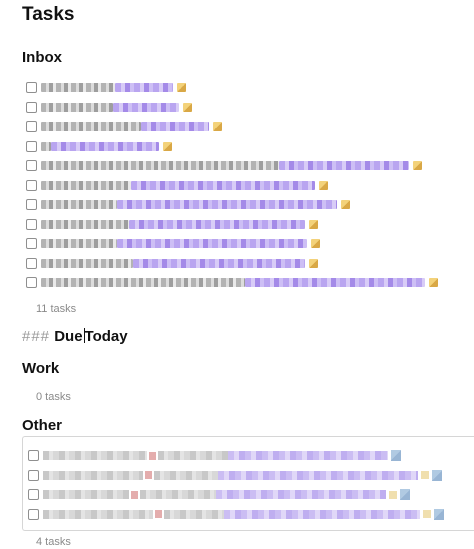 The height and width of the screenshot is (549, 474). What do you see at coordinates (42, 425) in the screenshot?
I see `other-heading: Other` at bounding box center [42, 425].